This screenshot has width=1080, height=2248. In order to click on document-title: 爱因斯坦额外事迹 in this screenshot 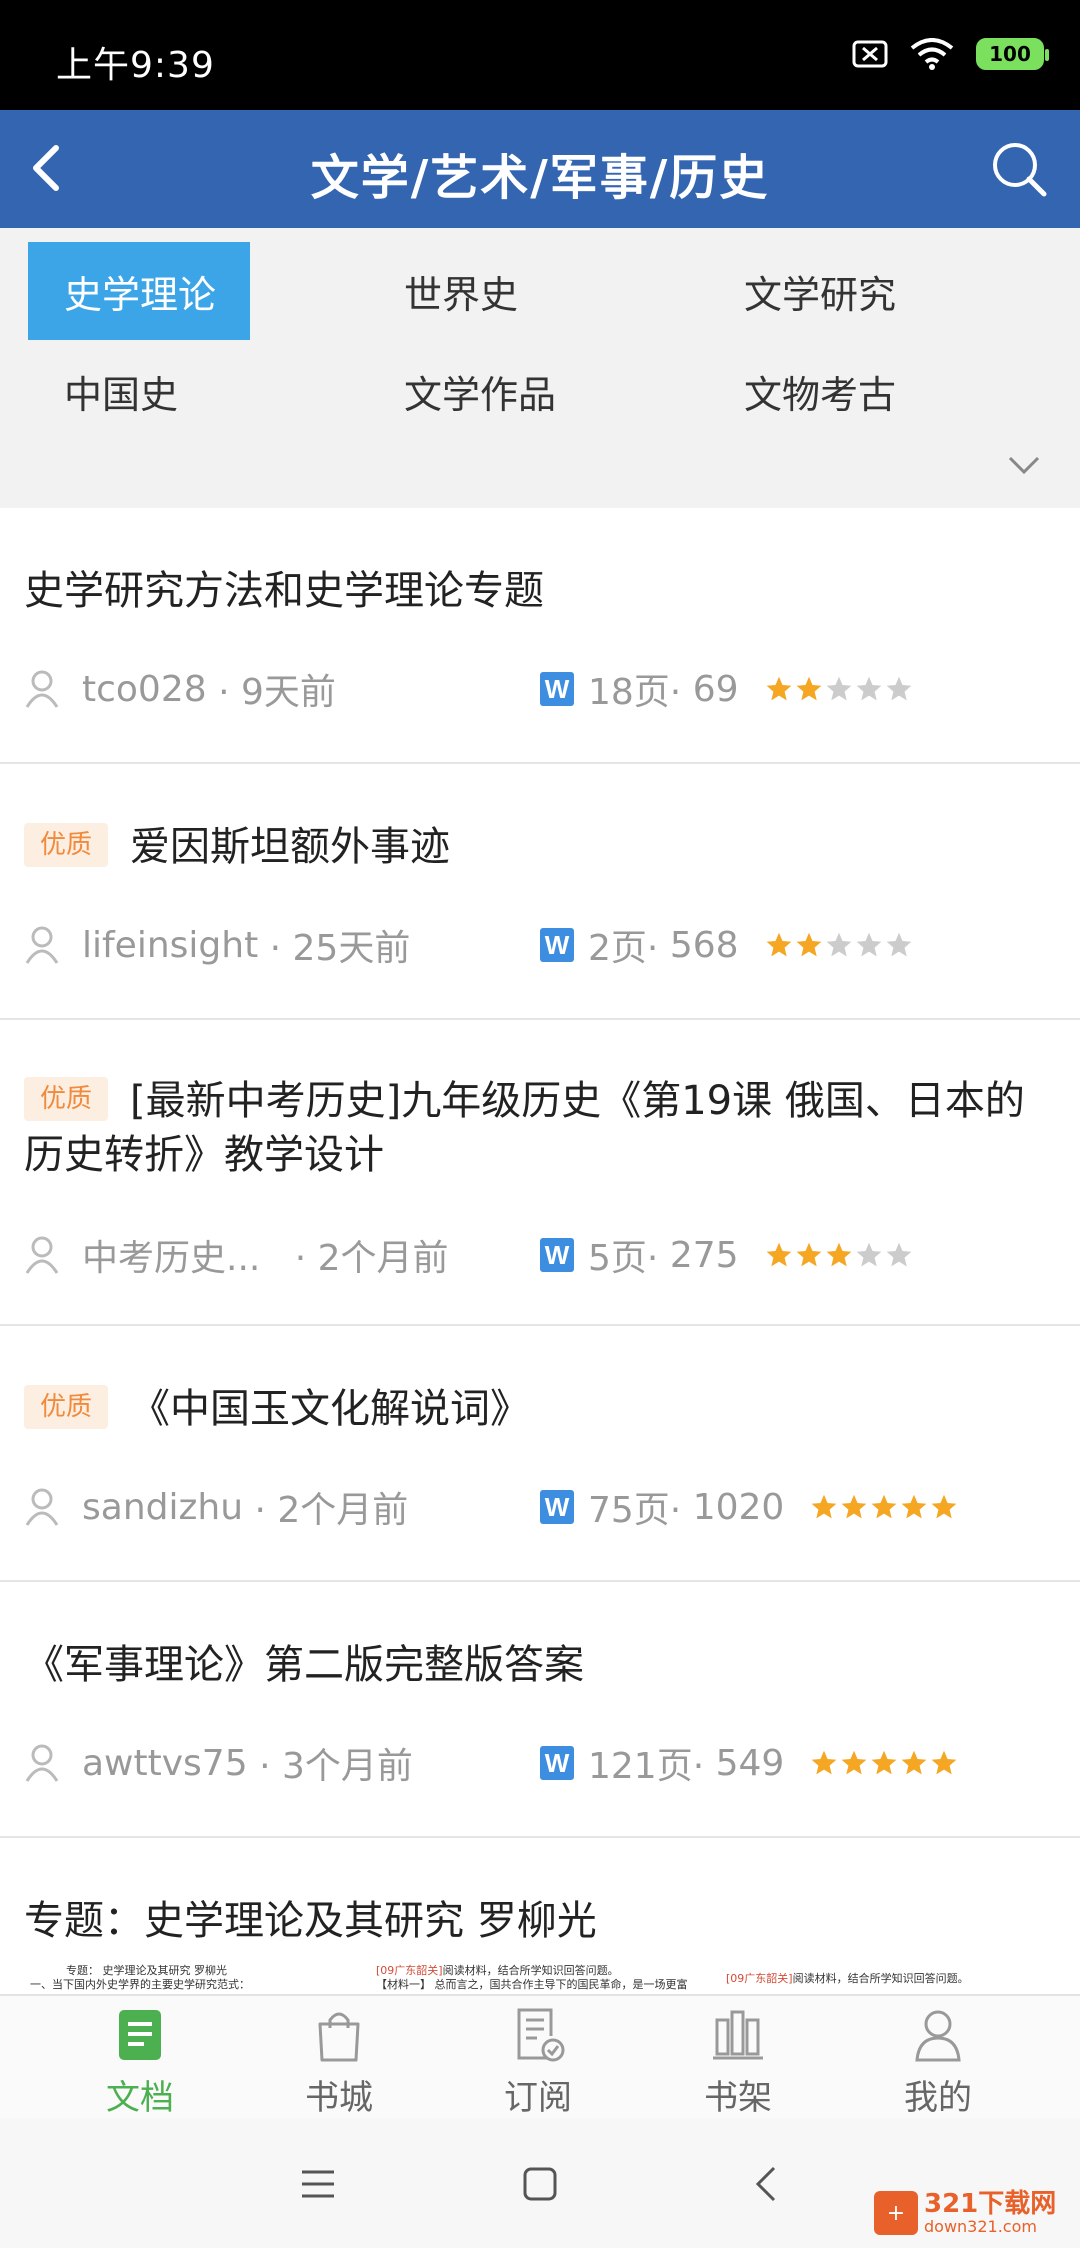, I will do `click(290, 847)`.